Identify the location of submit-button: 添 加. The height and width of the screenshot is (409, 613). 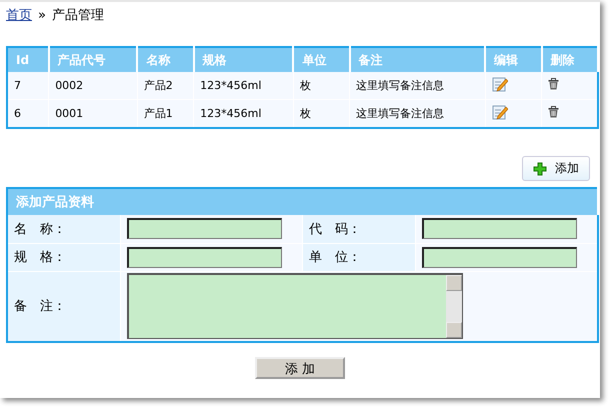
(300, 368).